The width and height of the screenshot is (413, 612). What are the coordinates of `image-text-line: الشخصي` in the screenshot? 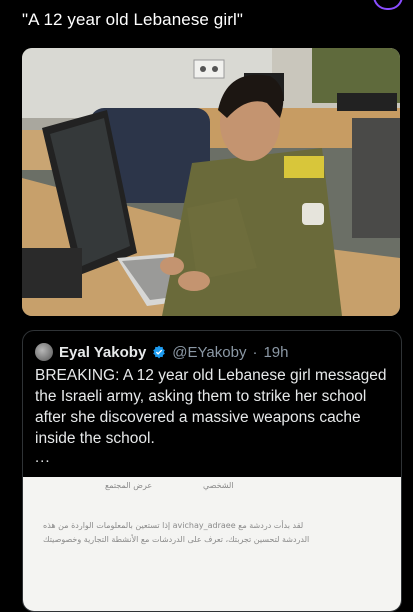 It's located at (218, 485).